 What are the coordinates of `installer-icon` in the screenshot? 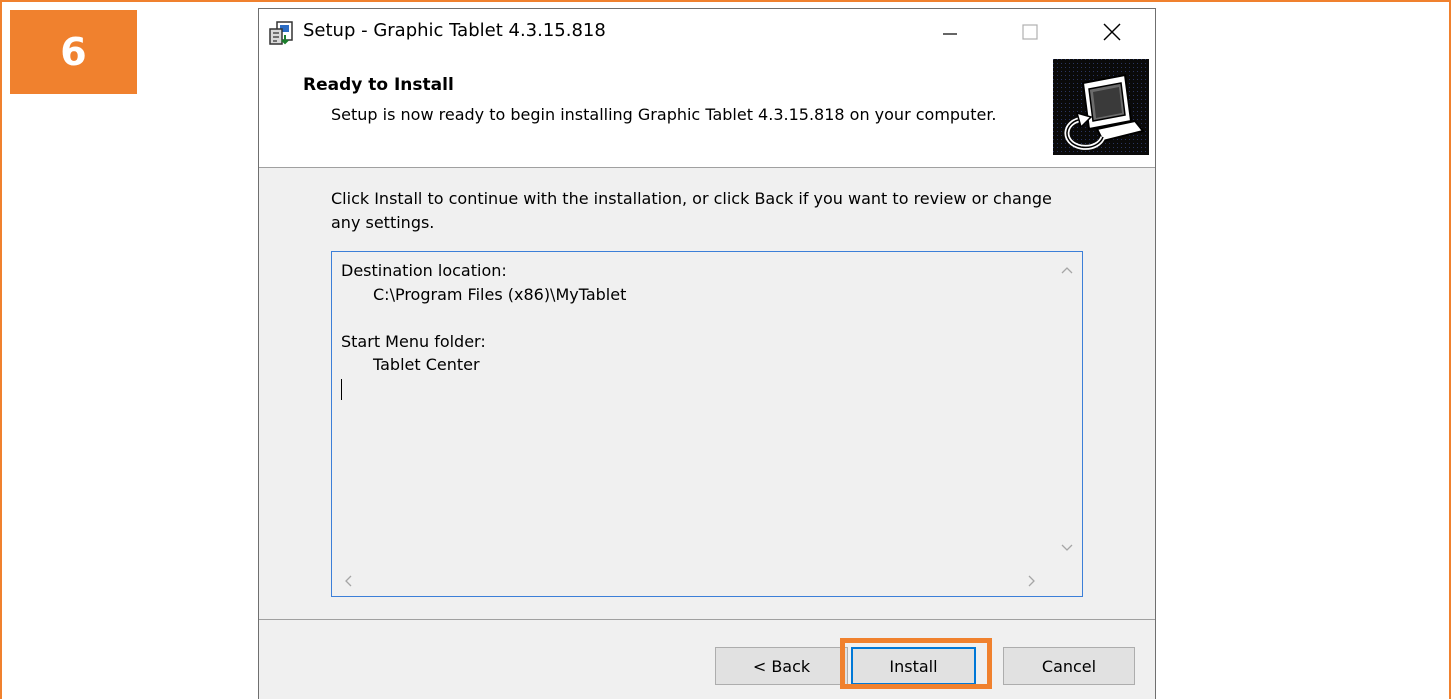 It's located at (281, 33).